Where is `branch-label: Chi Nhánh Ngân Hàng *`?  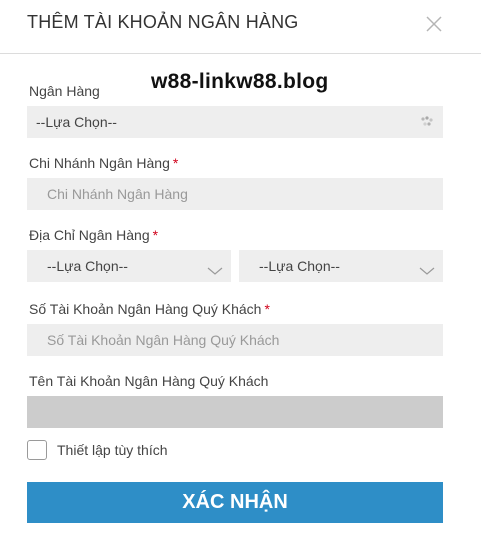 branch-label: Chi Nhánh Ngân Hàng * is located at coordinates (103, 163).